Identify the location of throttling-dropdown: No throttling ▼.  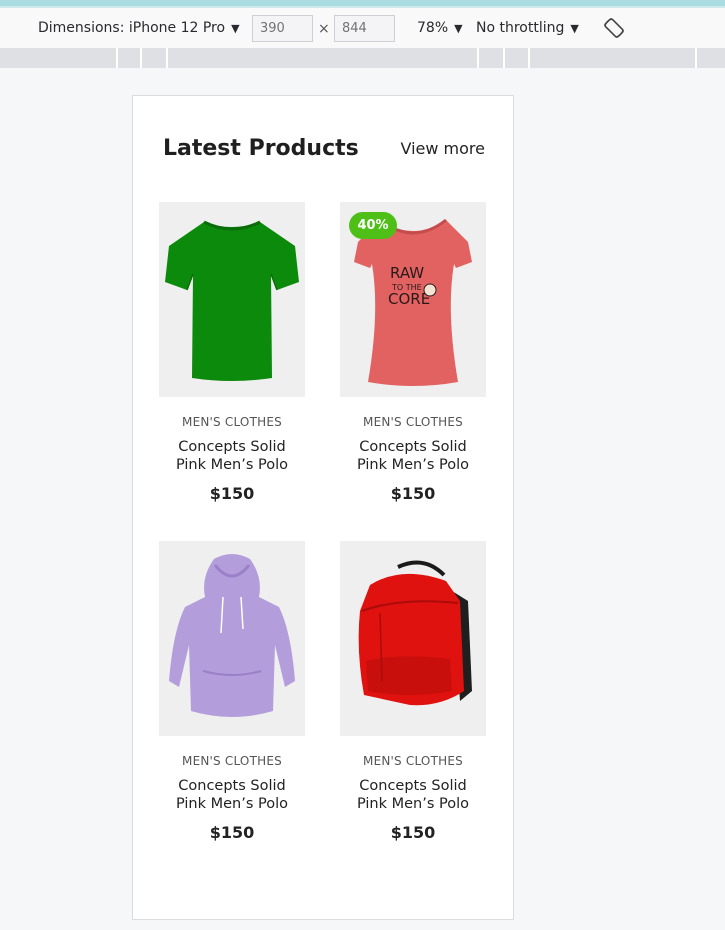
(527, 28).